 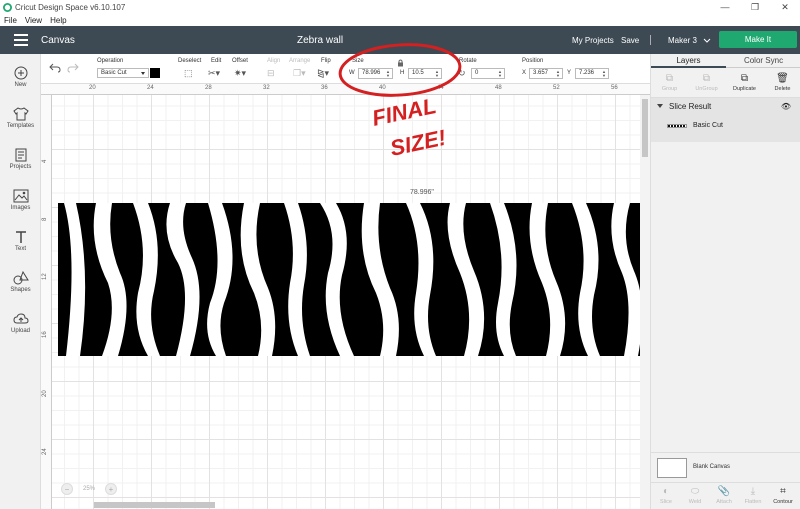 What do you see at coordinates (266, 88) in the screenshot?
I see `ruler-tick: 32` at bounding box center [266, 88].